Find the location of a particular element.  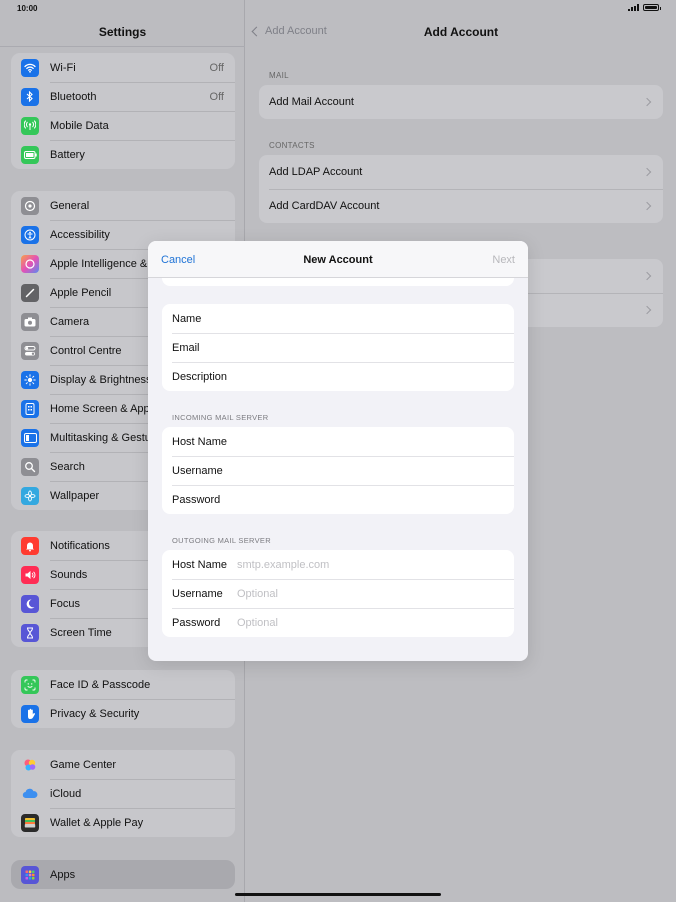

sidebar-header-divider is located at coordinates (122, 46).